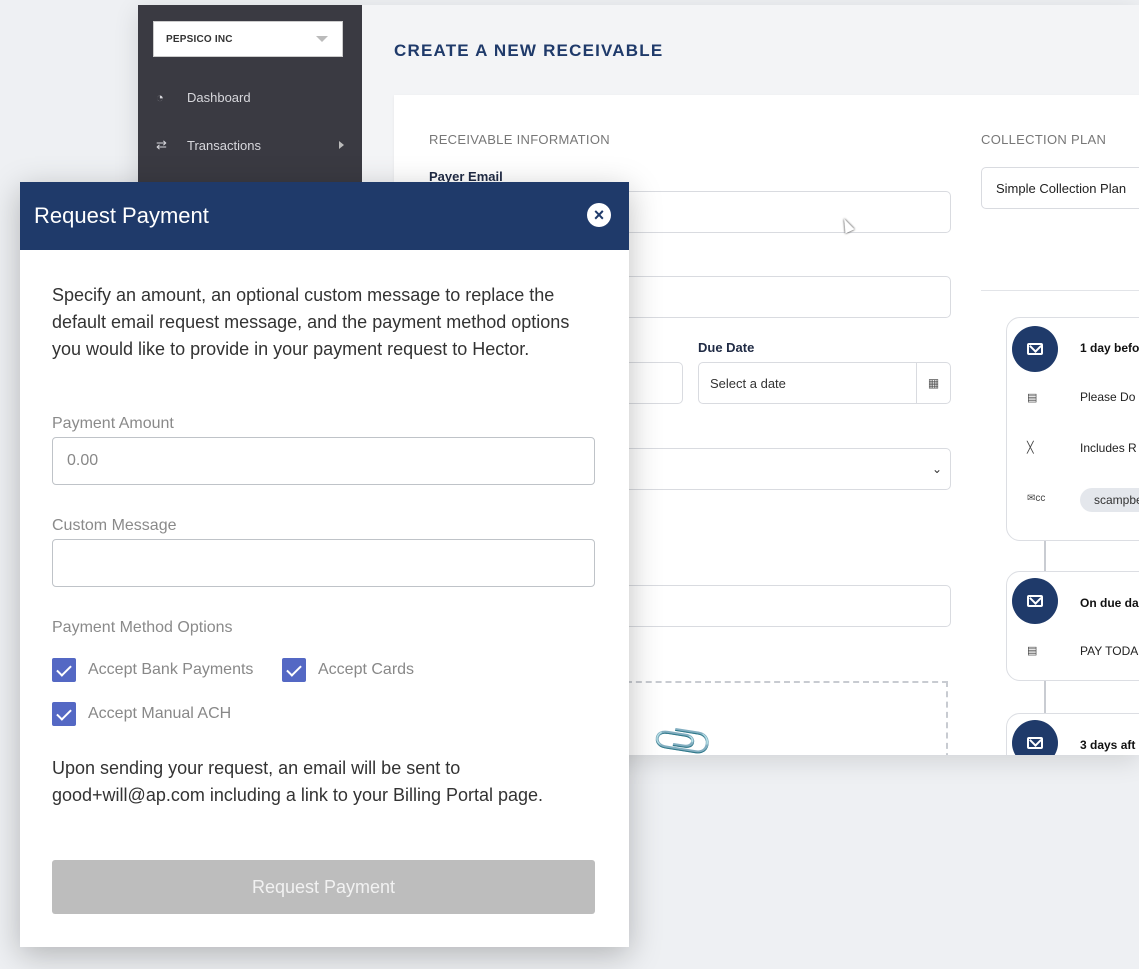 This screenshot has height=969, width=1139. Describe the element at coordinates (782, 469) in the screenshot. I see `form-select: ⌄` at that location.